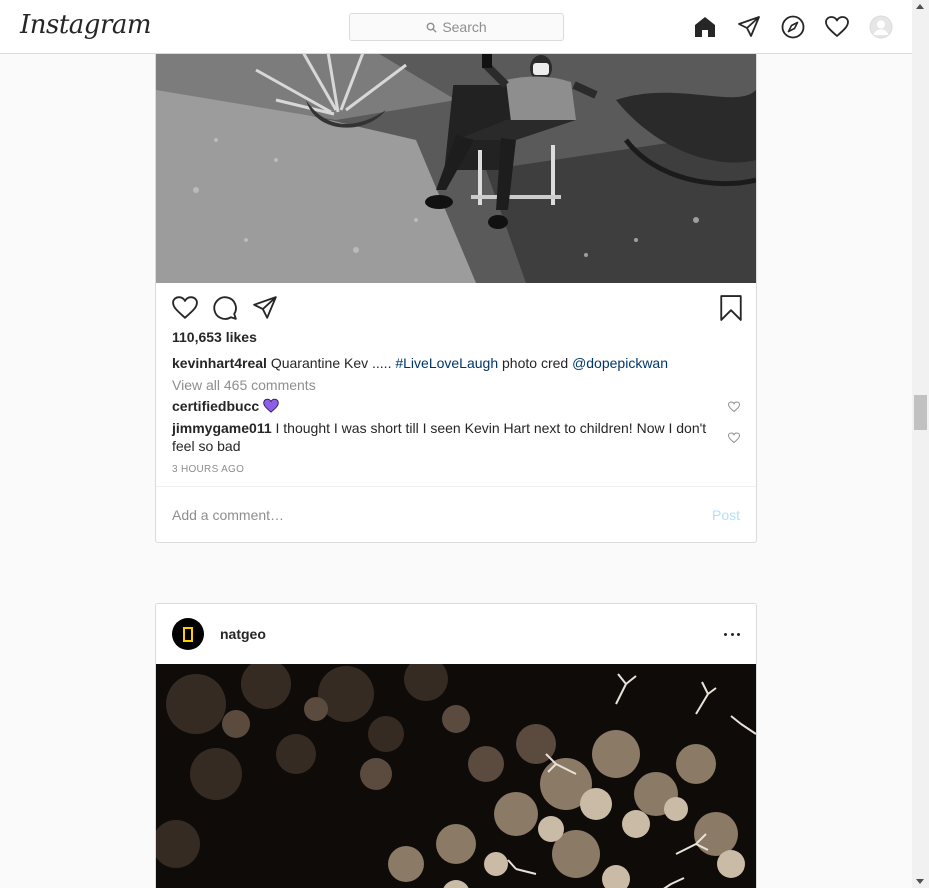  I want to click on explore-icon, so click(793, 27).